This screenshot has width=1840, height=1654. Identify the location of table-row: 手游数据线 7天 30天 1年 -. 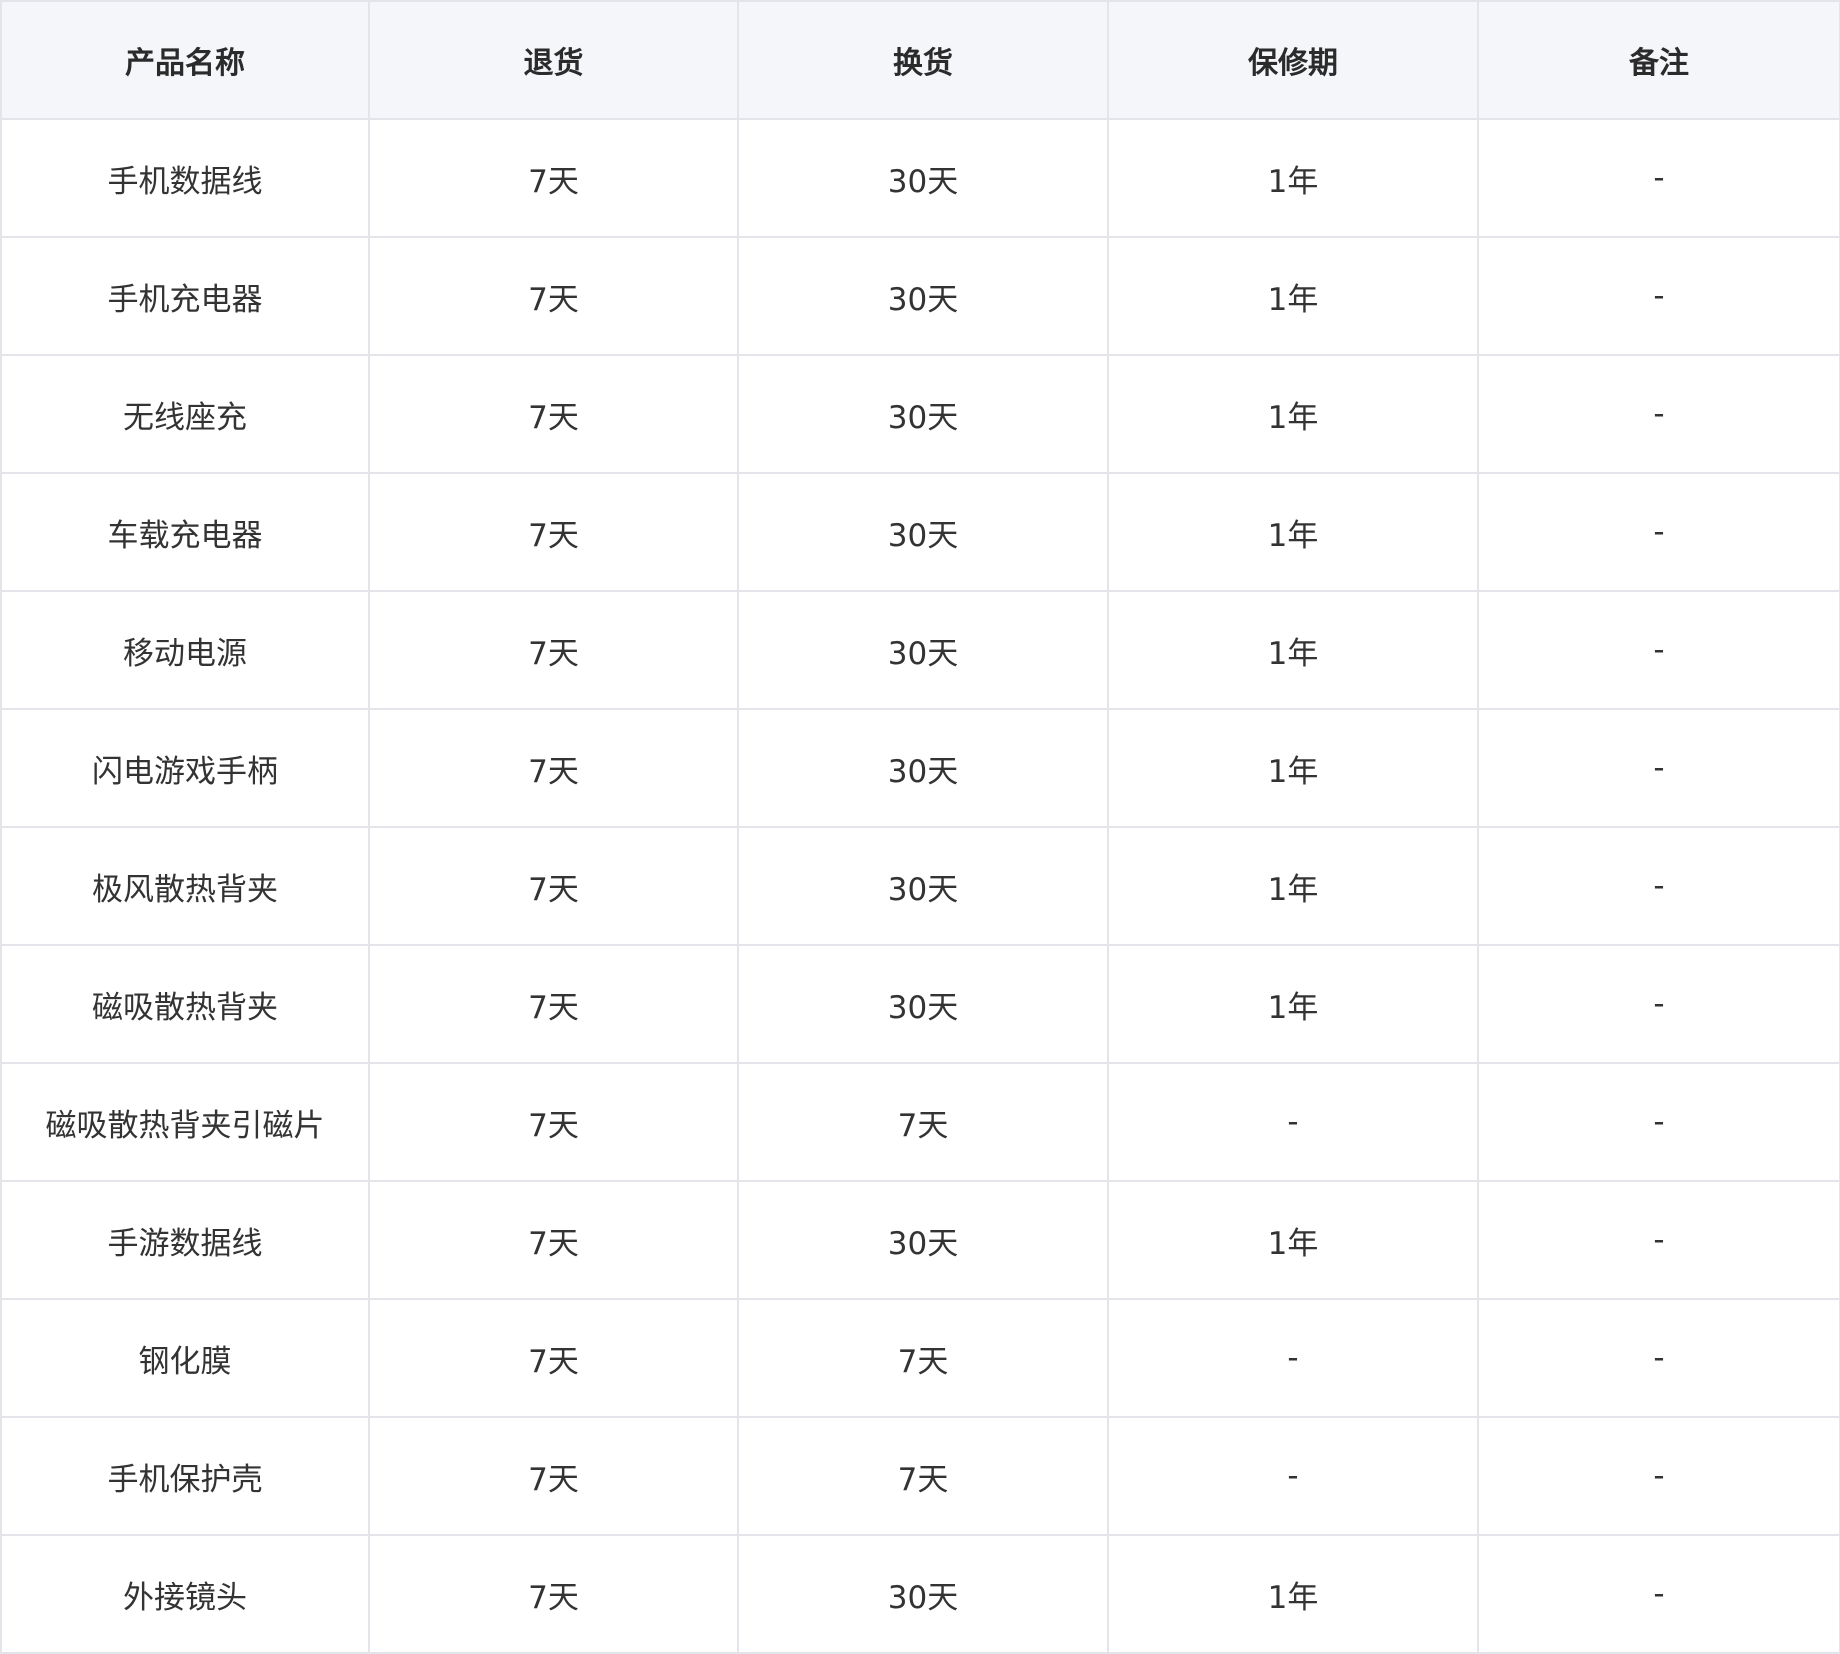
(920, 1240).